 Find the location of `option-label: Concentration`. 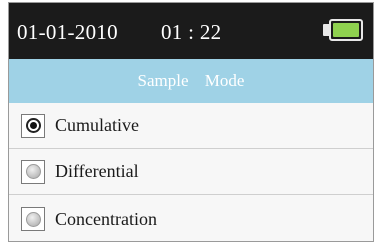

option-label: Concentration is located at coordinates (106, 218).